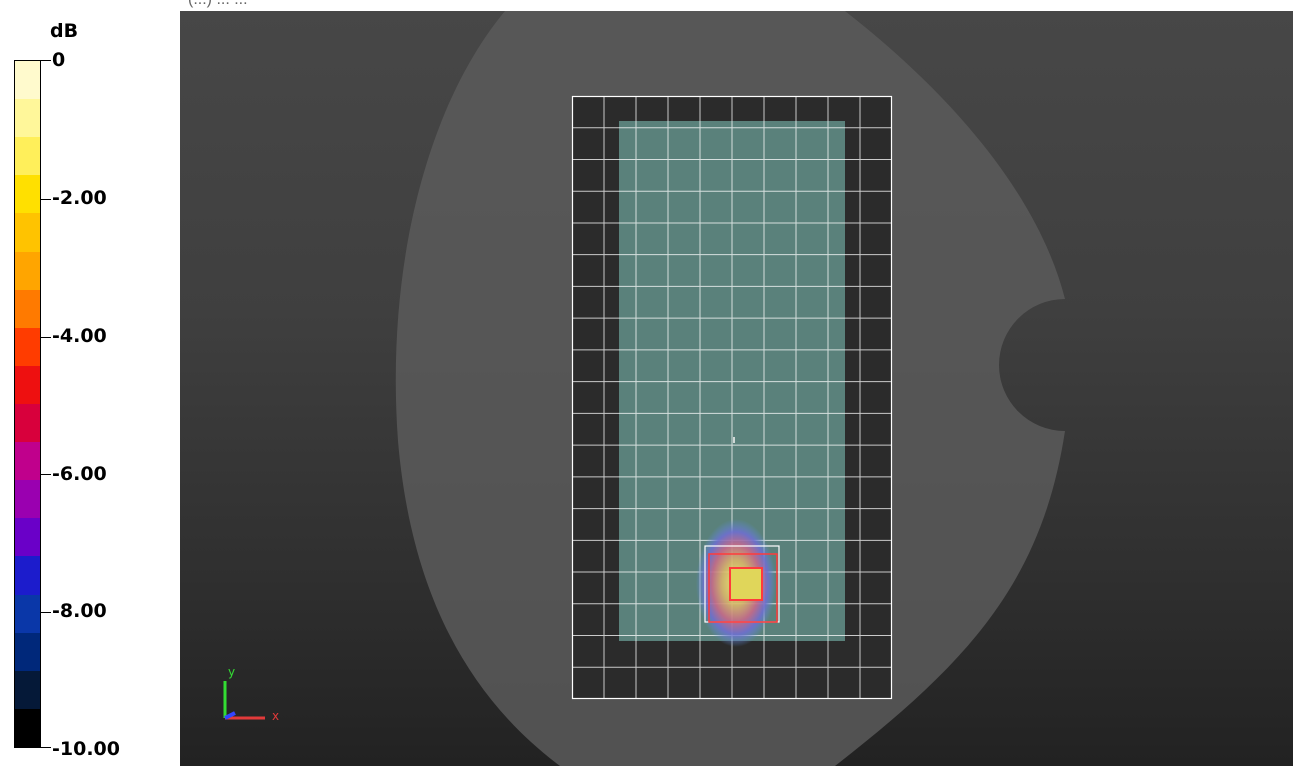 The height and width of the screenshot is (766, 1293). Describe the element at coordinates (276, 716) in the screenshot. I see `axis-x-label: x` at that location.